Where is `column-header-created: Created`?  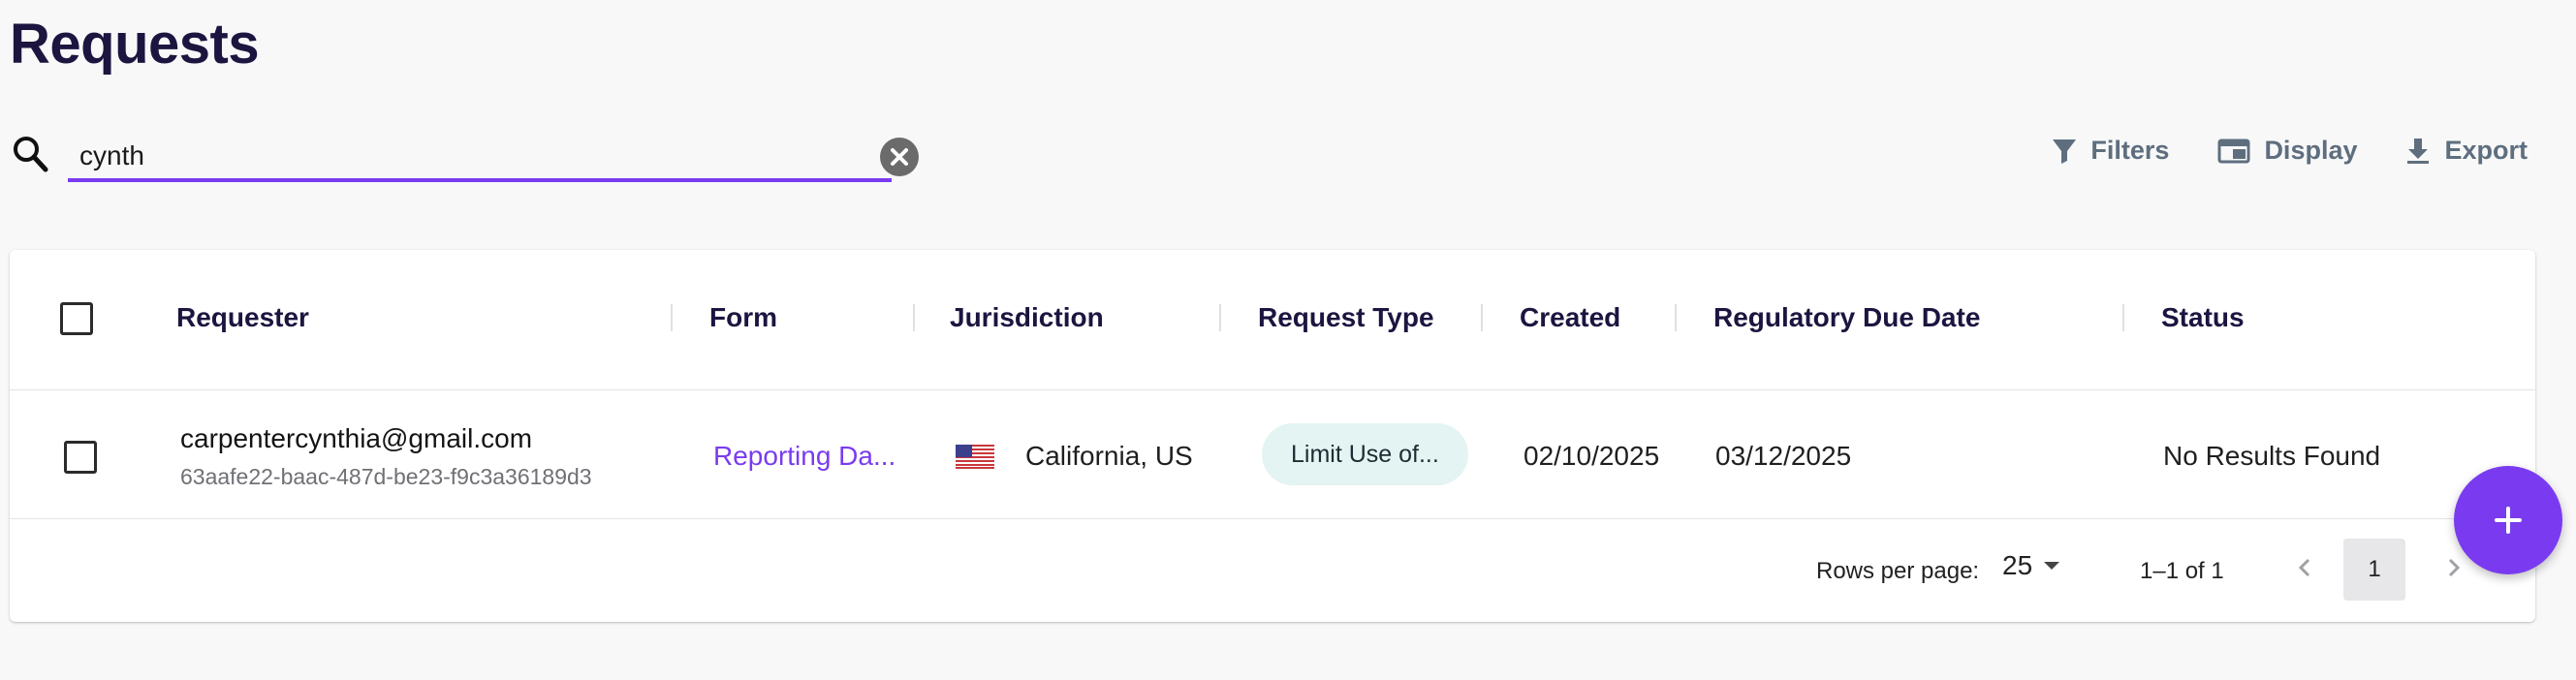
column-header-created: Created is located at coordinates (1570, 317).